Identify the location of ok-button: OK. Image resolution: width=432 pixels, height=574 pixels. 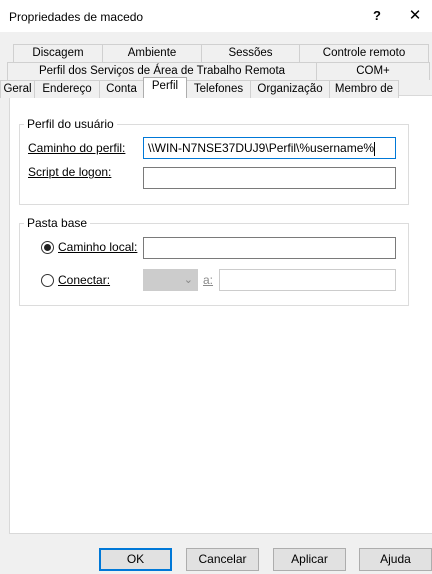
(135, 559).